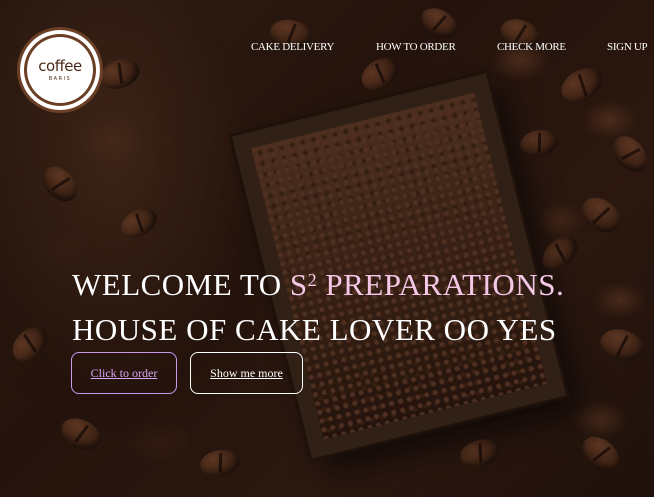 The width and height of the screenshot is (654, 497). I want to click on click-to-order-button: Click to order, so click(124, 373).